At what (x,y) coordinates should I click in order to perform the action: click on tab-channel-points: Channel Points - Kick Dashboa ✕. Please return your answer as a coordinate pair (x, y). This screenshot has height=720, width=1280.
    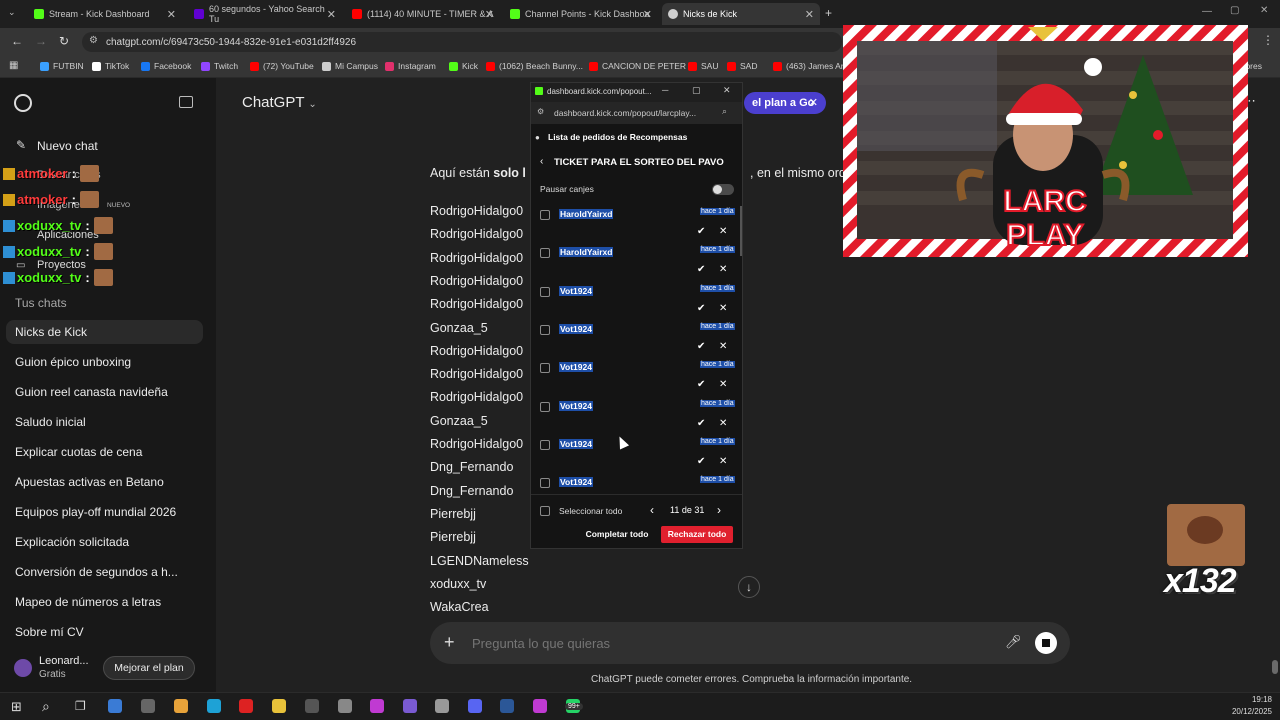
    Looking at the image, I should click on (581, 14).